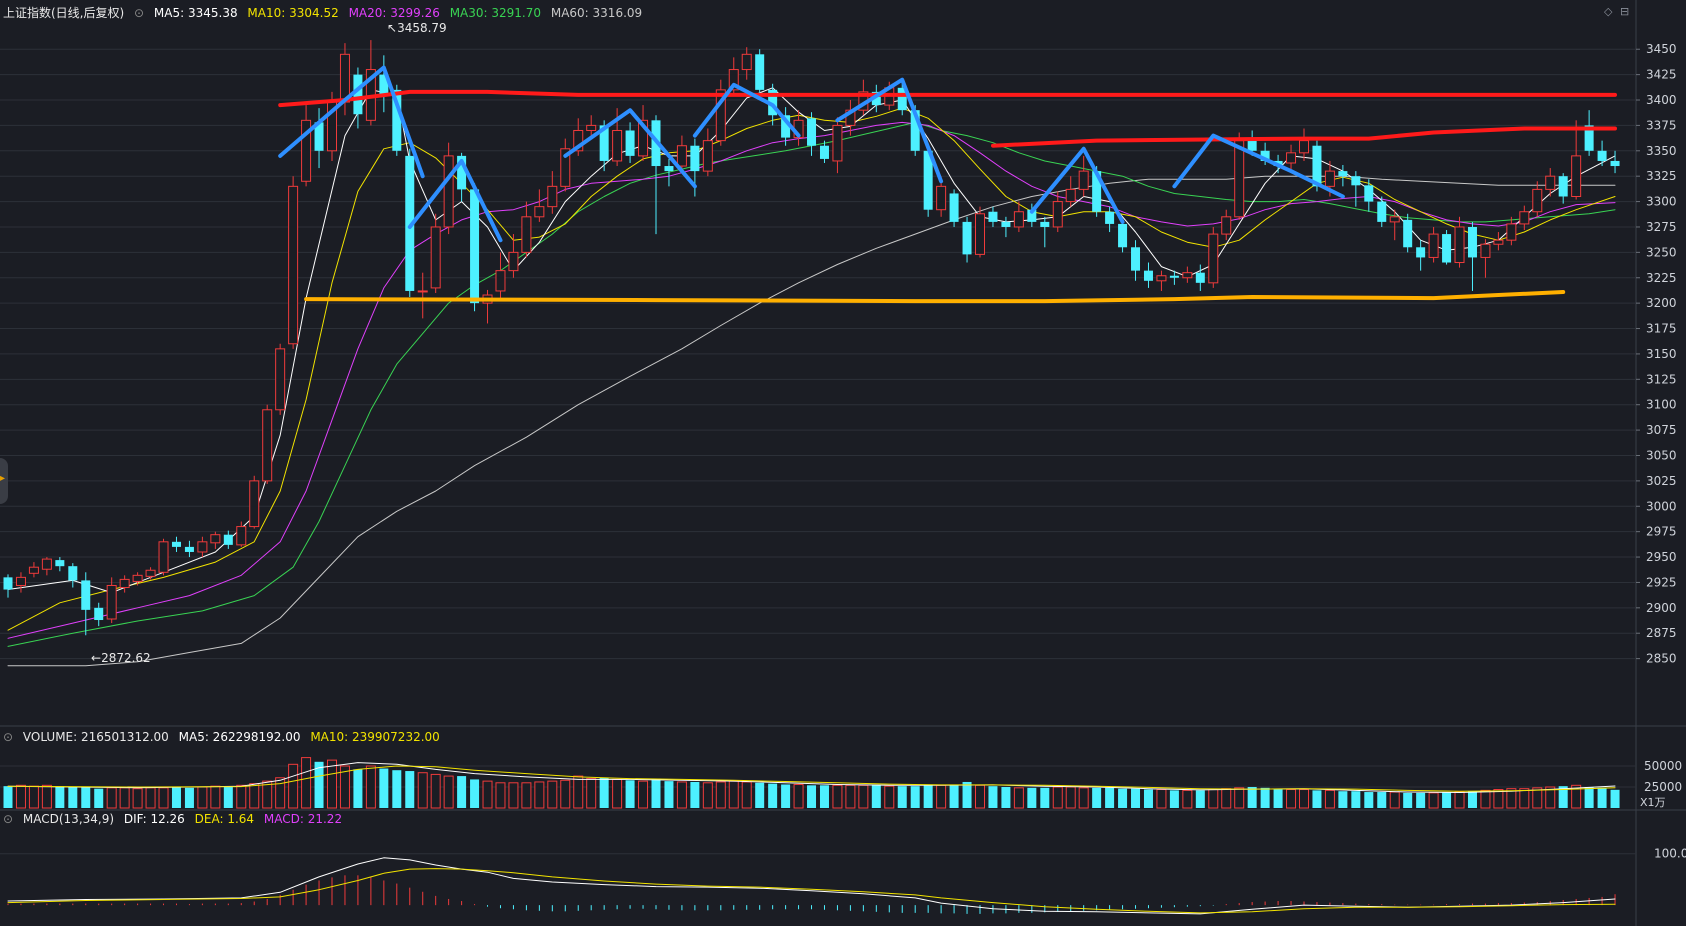  Describe the element at coordinates (1670, 854) in the screenshot. I see `macd-tick-label: 100.0` at that location.